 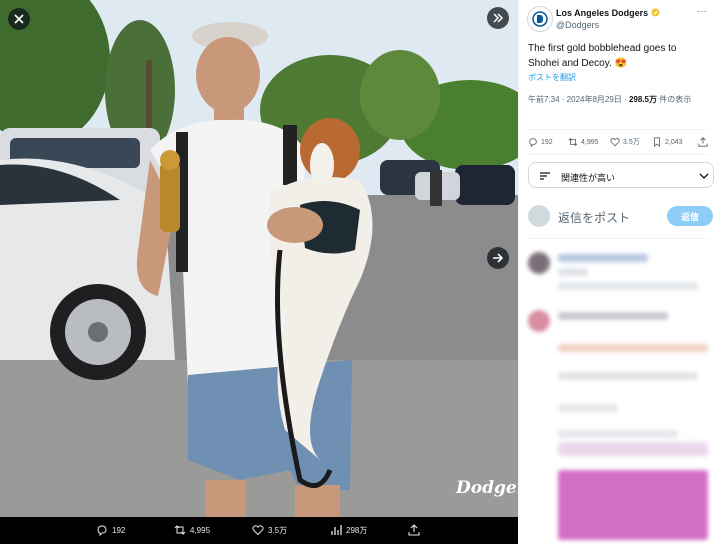 I want to click on close-button, so click(x=19, y=19).